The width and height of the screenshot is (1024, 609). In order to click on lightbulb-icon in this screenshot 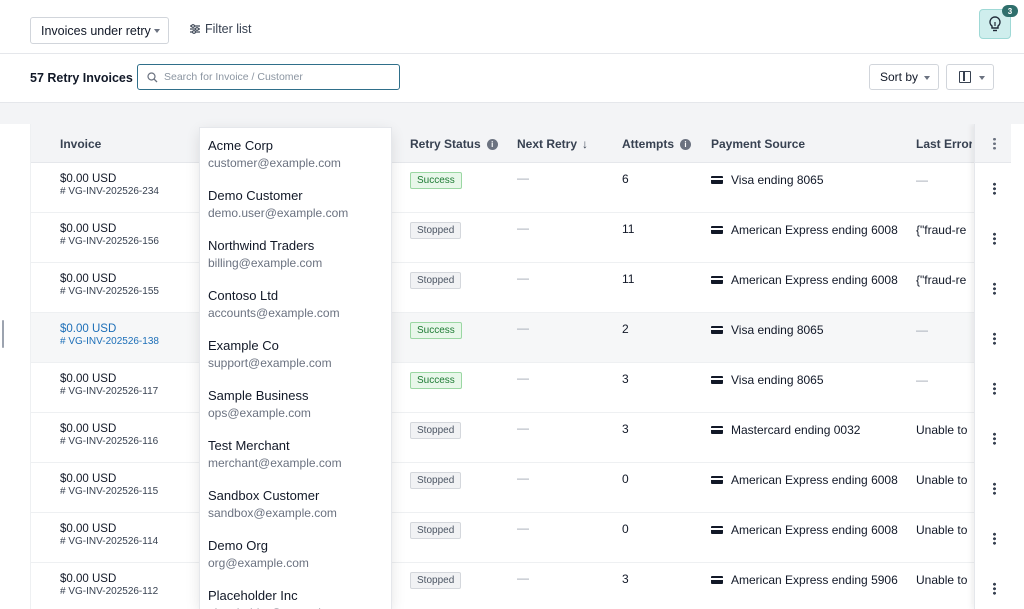, I will do `click(995, 24)`.